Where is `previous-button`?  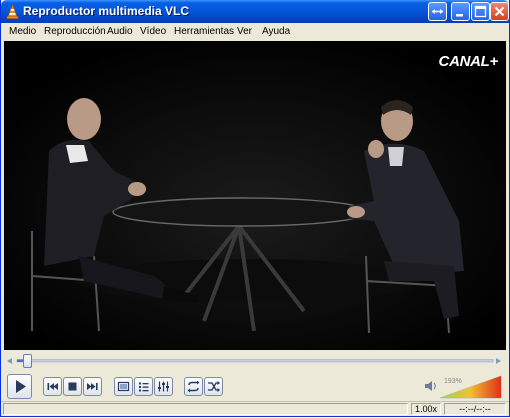 previous-button is located at coordinates (52, 386).